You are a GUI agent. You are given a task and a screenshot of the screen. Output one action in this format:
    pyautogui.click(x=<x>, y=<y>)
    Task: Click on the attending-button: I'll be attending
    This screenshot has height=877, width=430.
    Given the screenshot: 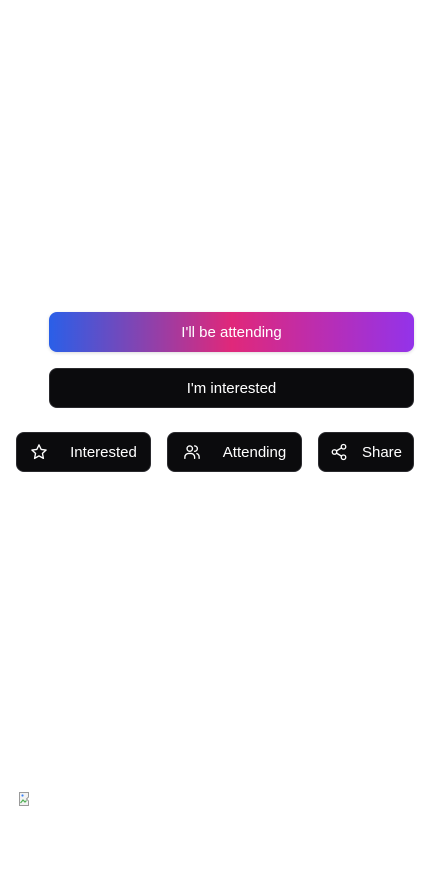 What is the action you would take?
    pyautogui.click(x=231, y=332)
    